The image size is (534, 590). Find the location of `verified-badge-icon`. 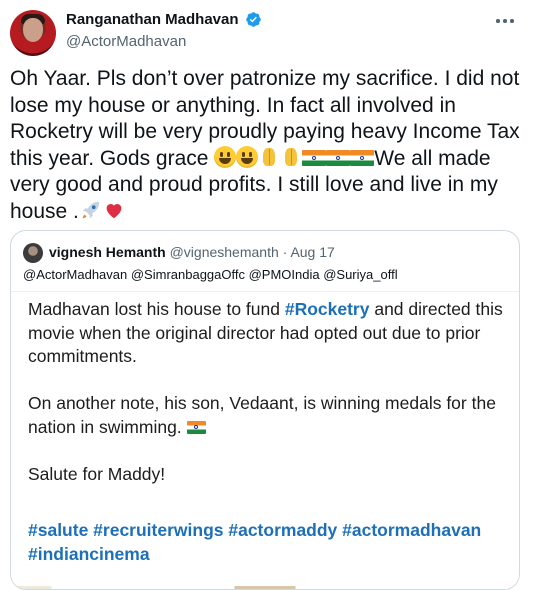

verified-badge-icon is located at coordinates (253, 19).